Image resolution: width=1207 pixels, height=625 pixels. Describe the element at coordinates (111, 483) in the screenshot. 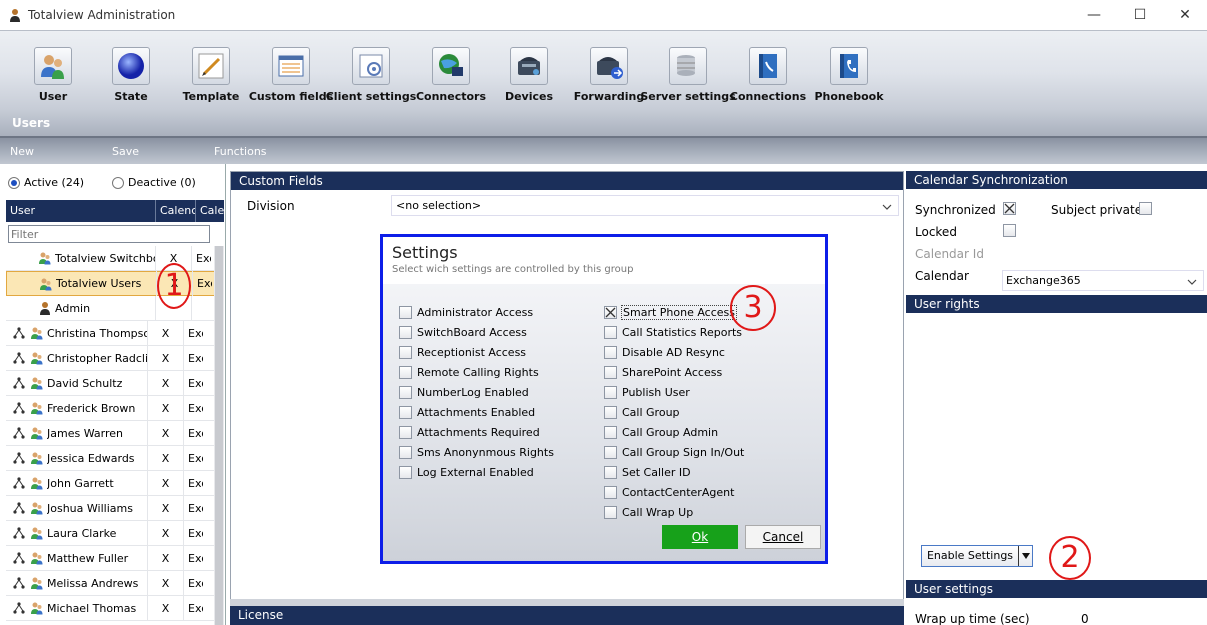

I see `user-row: John Garrett XExc` at that location.